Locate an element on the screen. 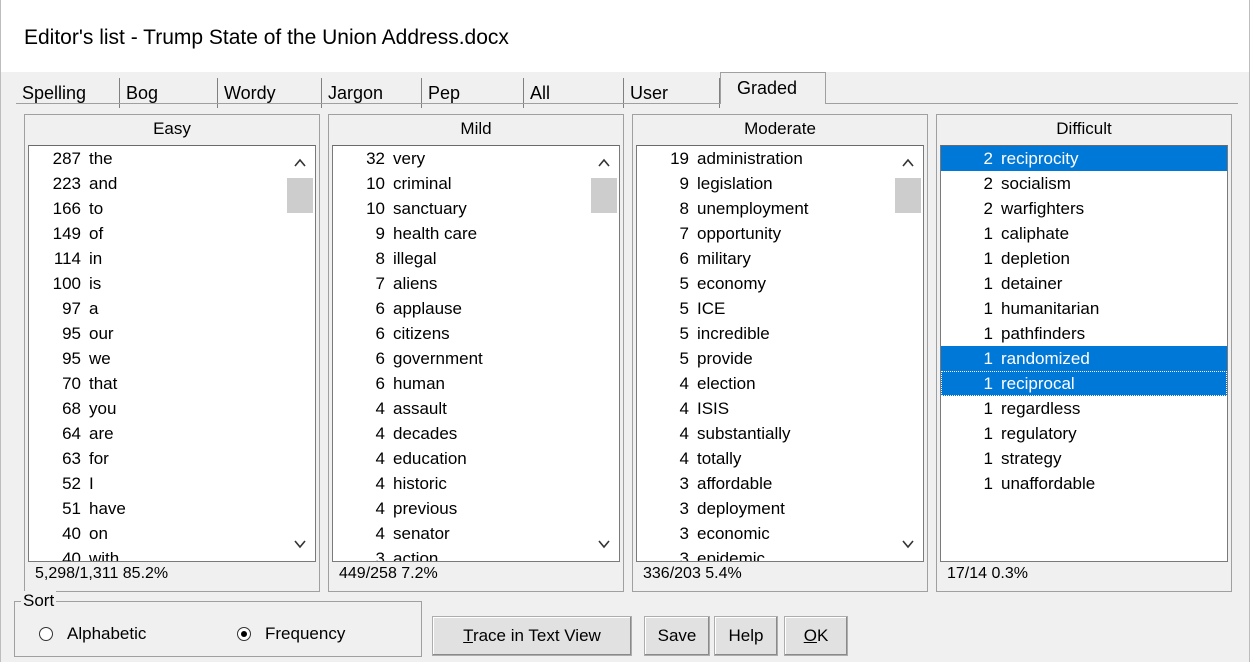 The width and height of the screenshot is (1250, 662). sort-alphabetic-radio: Alphabetic is located at coordinates (92, 634).